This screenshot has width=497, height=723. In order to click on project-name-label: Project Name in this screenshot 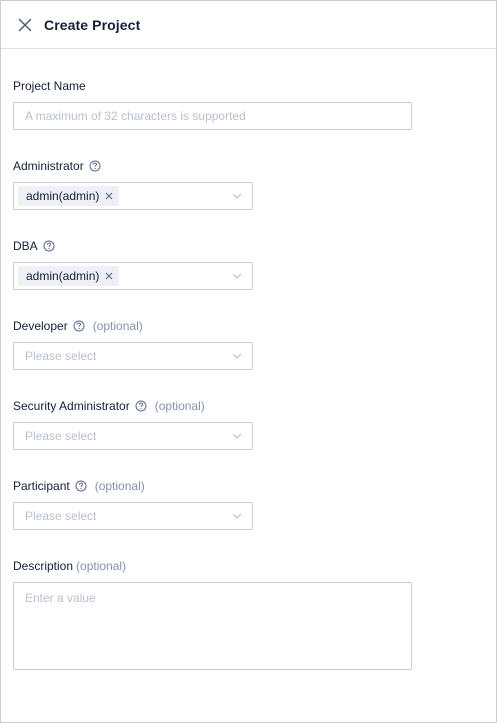, I will do `click(49, 86)`.